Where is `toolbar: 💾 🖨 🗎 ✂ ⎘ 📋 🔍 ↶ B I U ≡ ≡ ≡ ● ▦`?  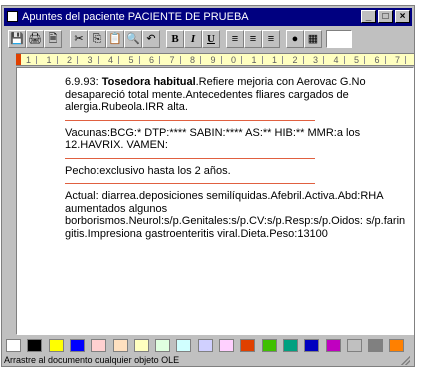
toolbar: 💾 🖨 🗎 ✂ ⎘ 📋 🔍 ↶ B I U ≡ ≡ ≡ ● ▦ is located at coordinates (208, 39).